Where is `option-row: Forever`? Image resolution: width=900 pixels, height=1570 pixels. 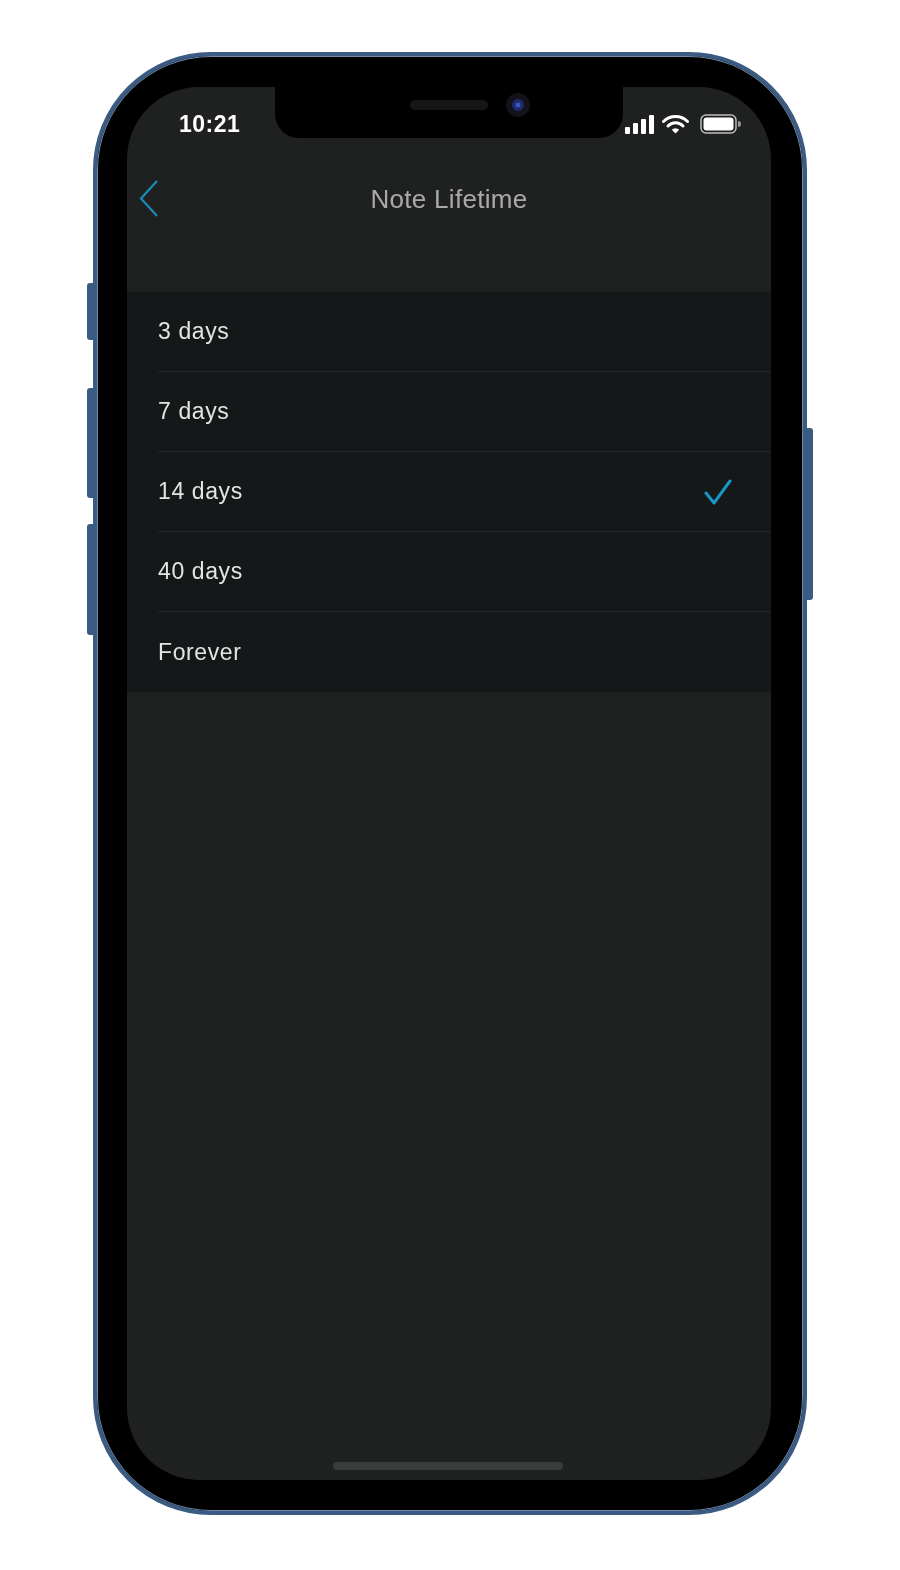 option-row: Forever is located at coordinates (464, 652).